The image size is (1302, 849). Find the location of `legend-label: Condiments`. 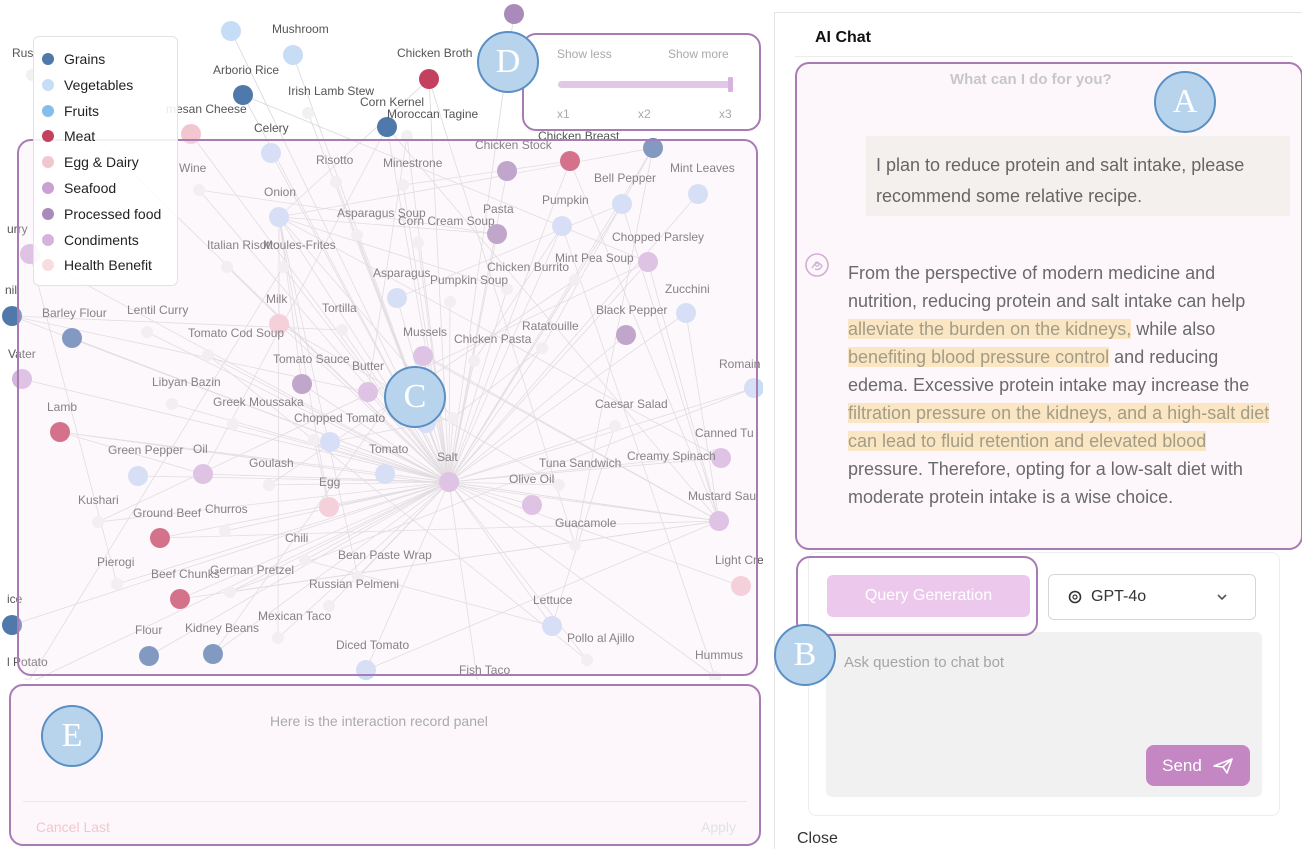

legend-label: Condiments is located at coordinates (101, 239).